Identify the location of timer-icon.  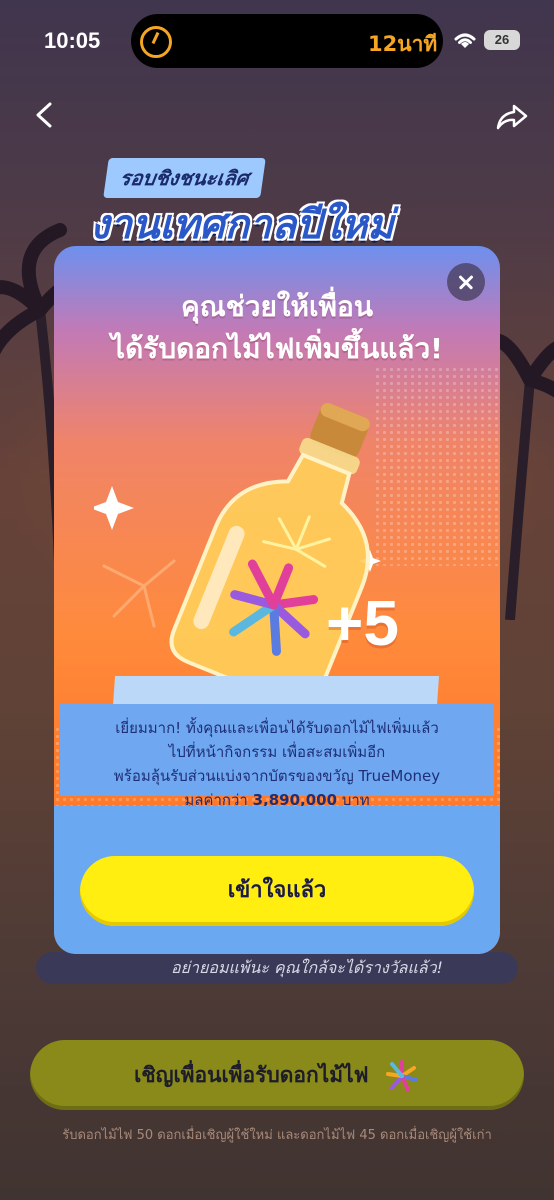
(156, 42).